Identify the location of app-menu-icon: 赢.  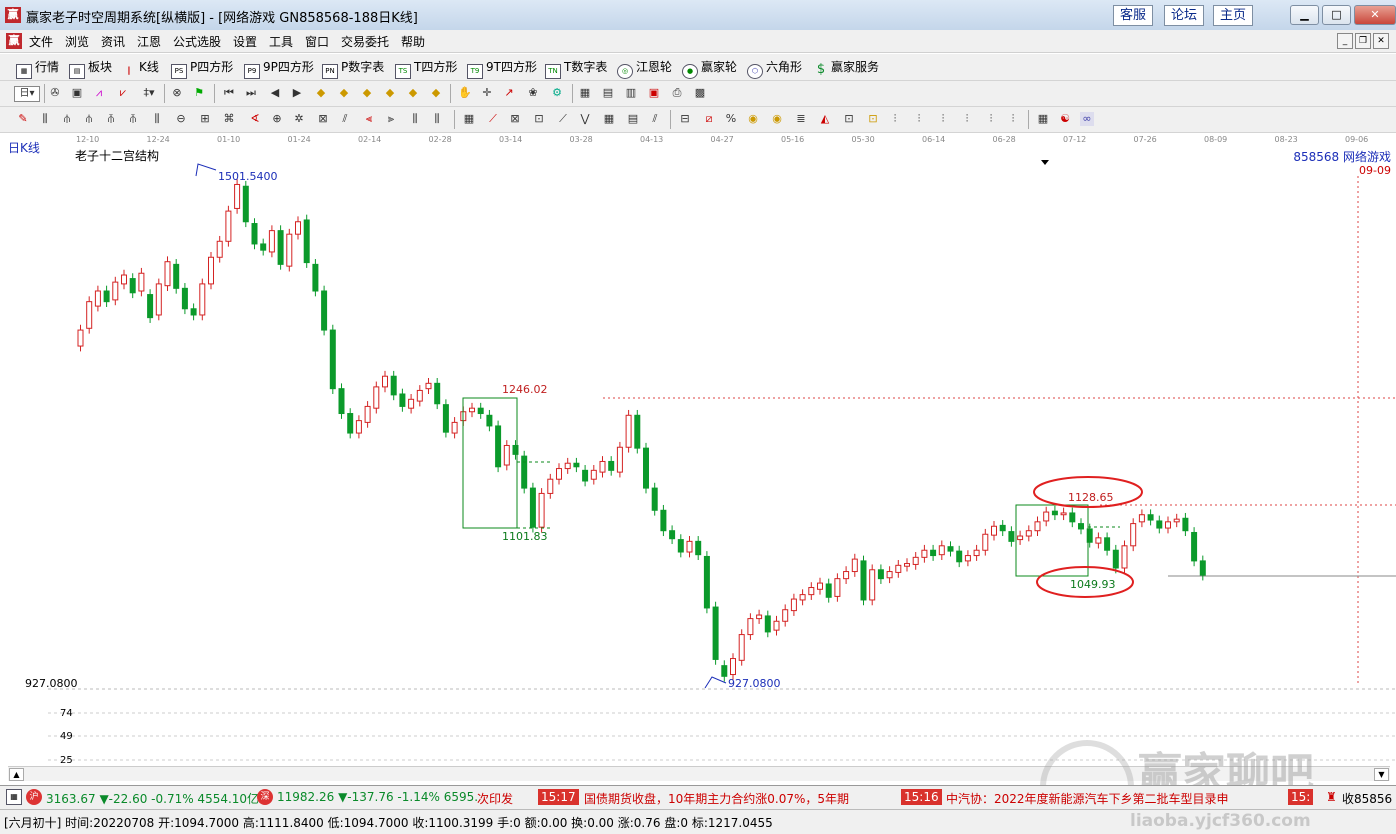
(14, 41).